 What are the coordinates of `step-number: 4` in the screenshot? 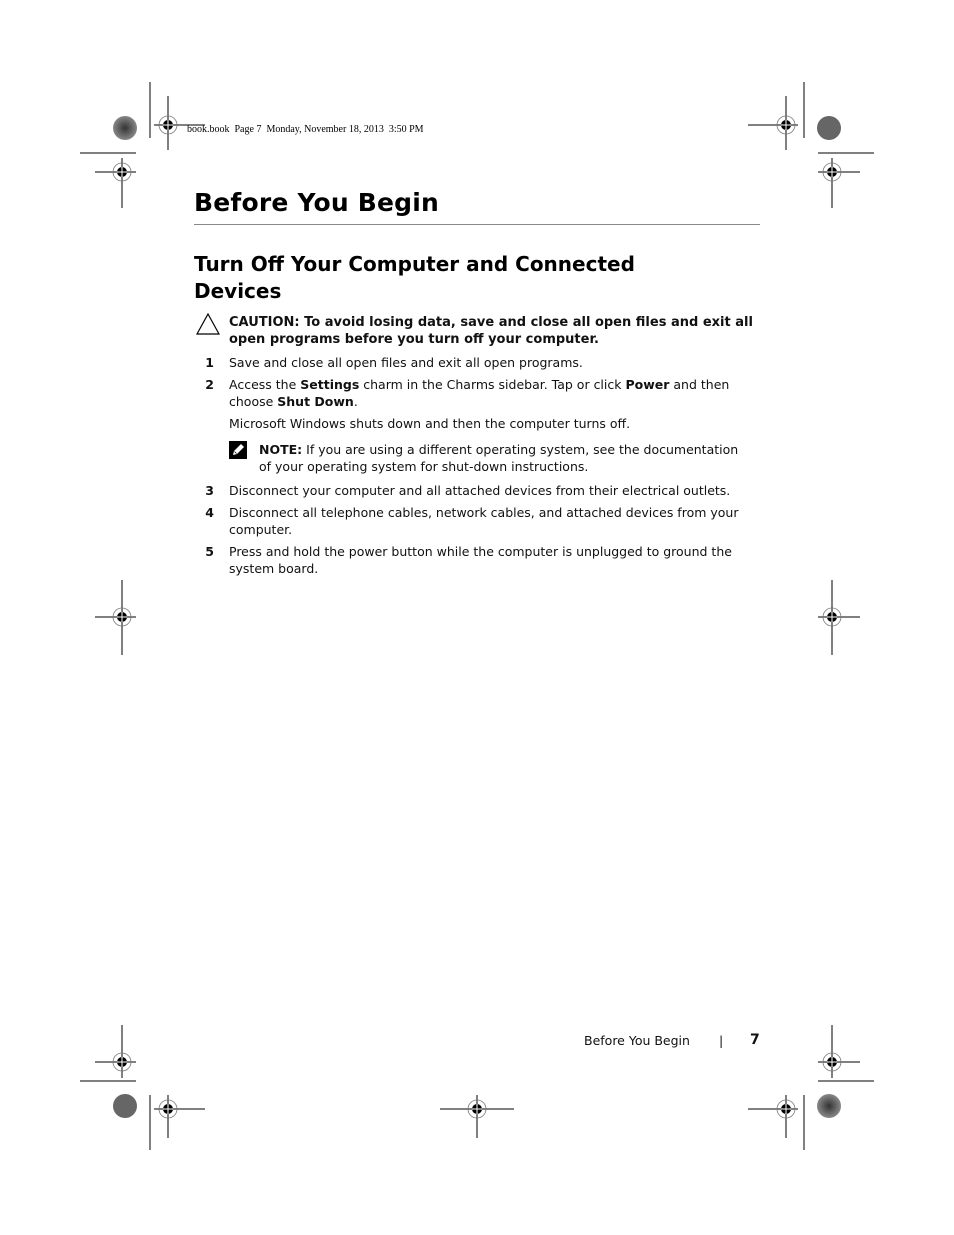 It's located at (209, 512).